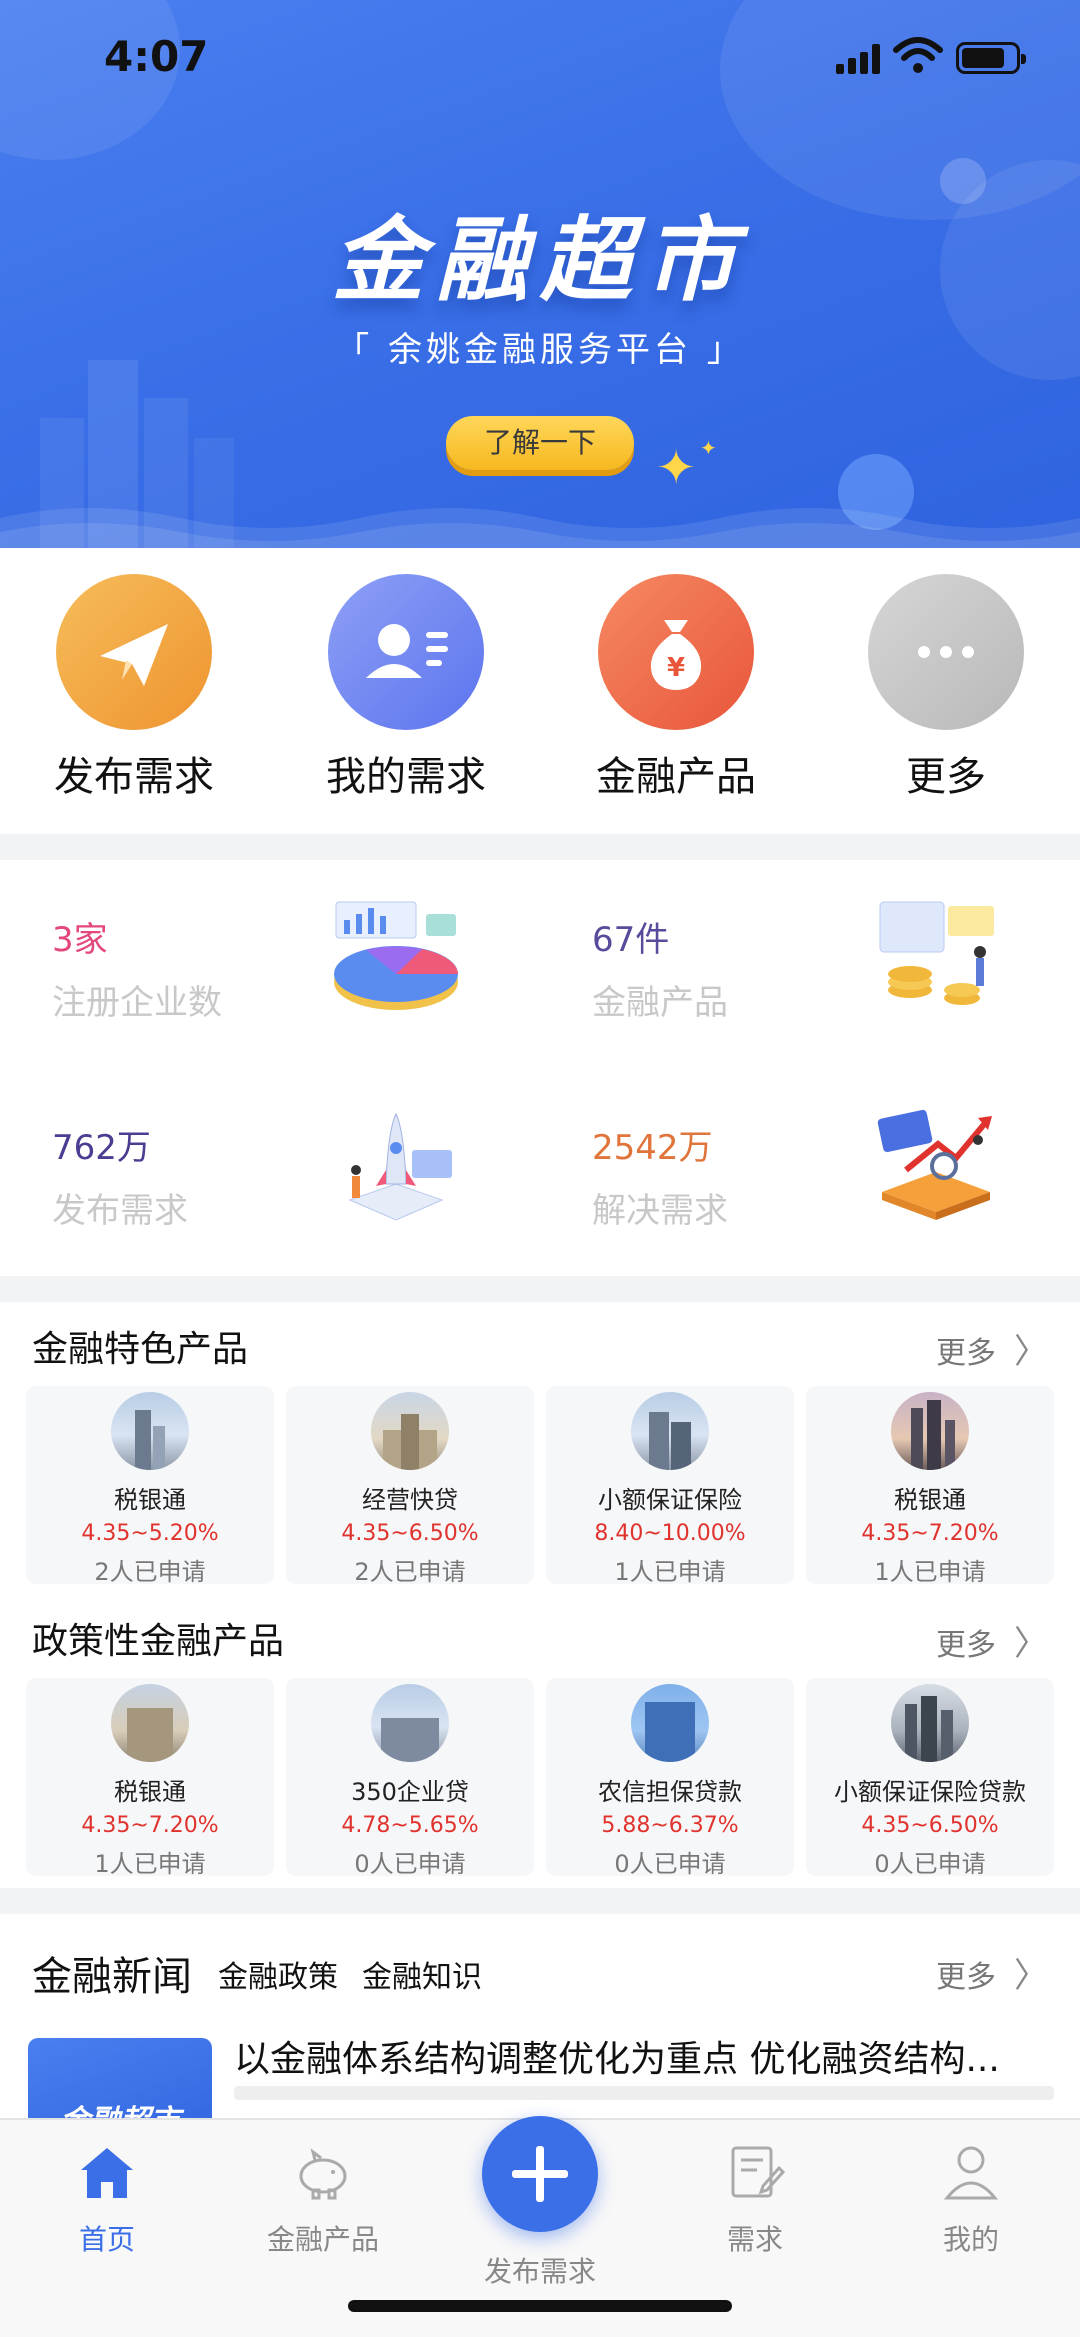  I want to click on more-dots-icon, so click(946, 652).